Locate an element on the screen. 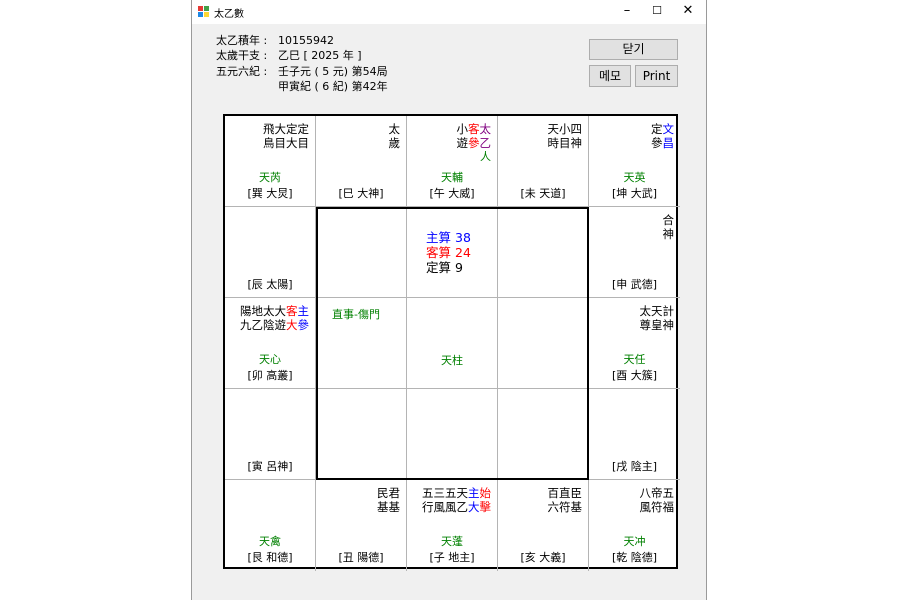 Image resolution: width=900 pixels, height=600 pixels. fixed-calc: 定算 9 is located at coordinates (448, 267).